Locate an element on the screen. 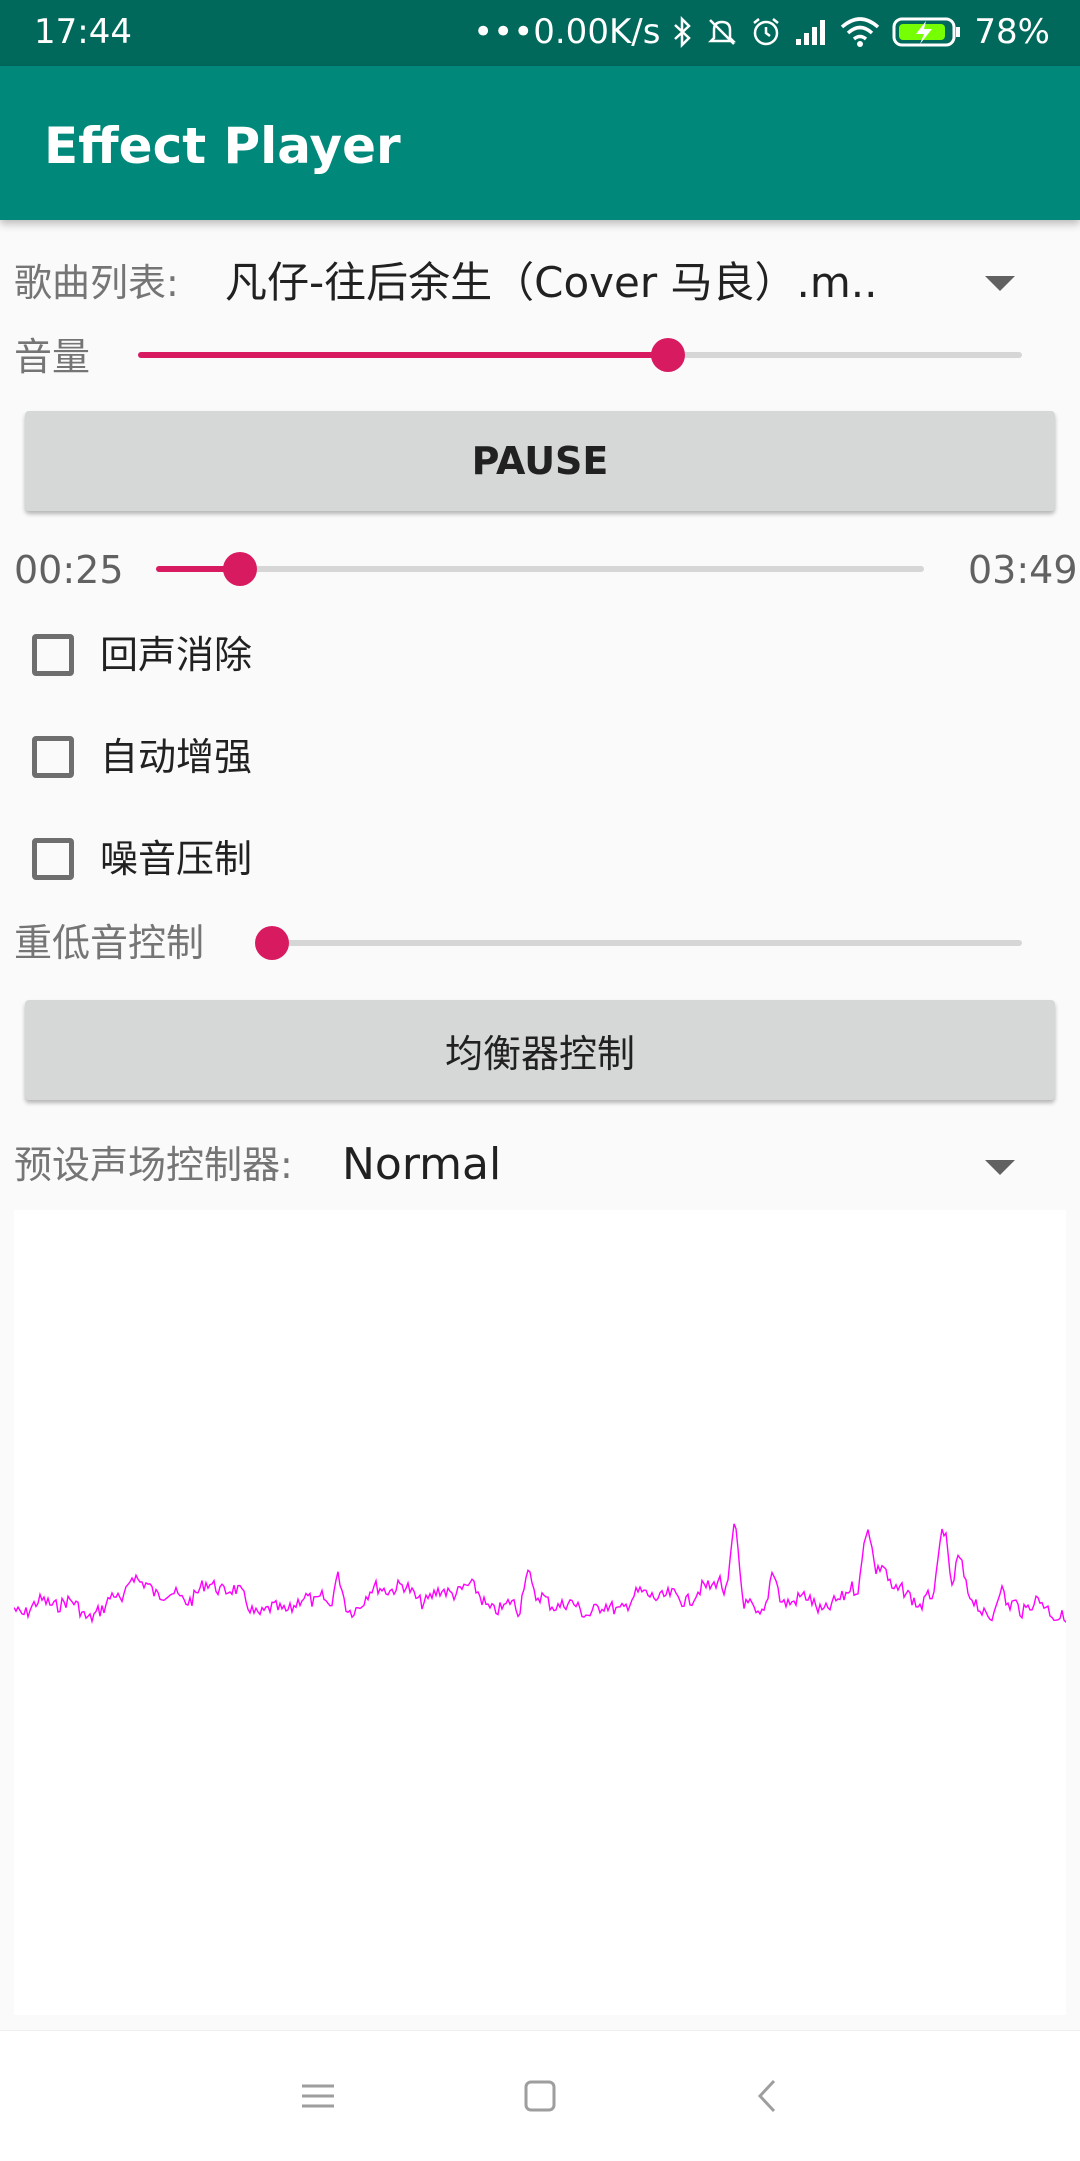 The image size is (1080, 2161). status-time: 17:44 is located at coordinates (83, 32).